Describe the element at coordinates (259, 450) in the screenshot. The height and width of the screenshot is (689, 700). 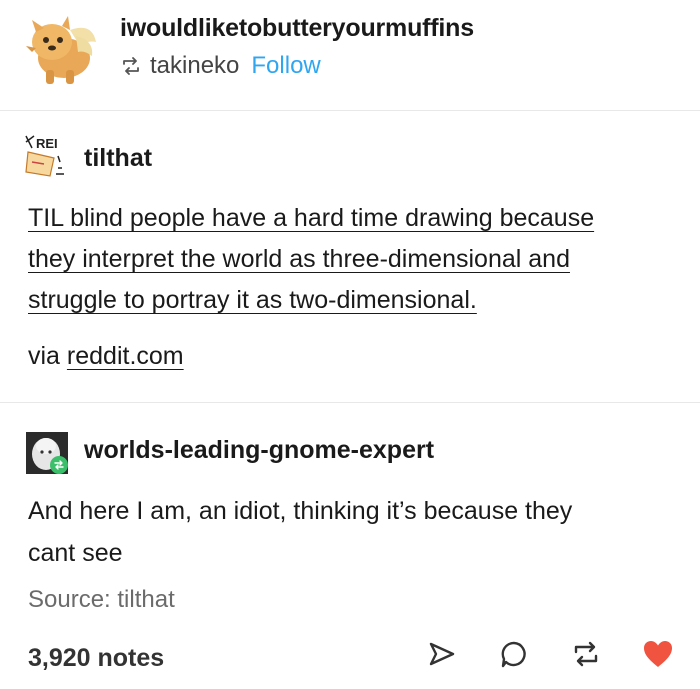
I see `gnome-name: worlds-leading-gnome-expert` at that location.